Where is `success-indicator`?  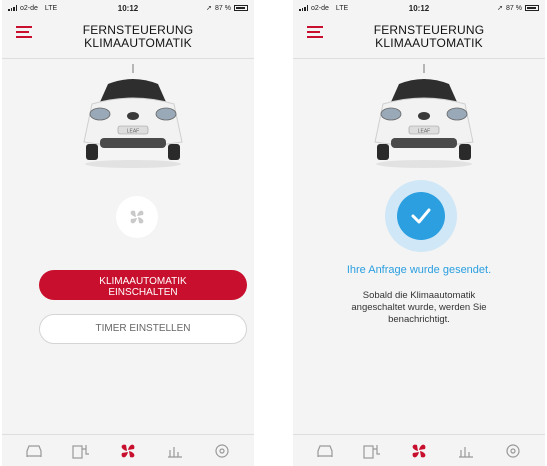
success-indicator is located at coordinates (421, 216).